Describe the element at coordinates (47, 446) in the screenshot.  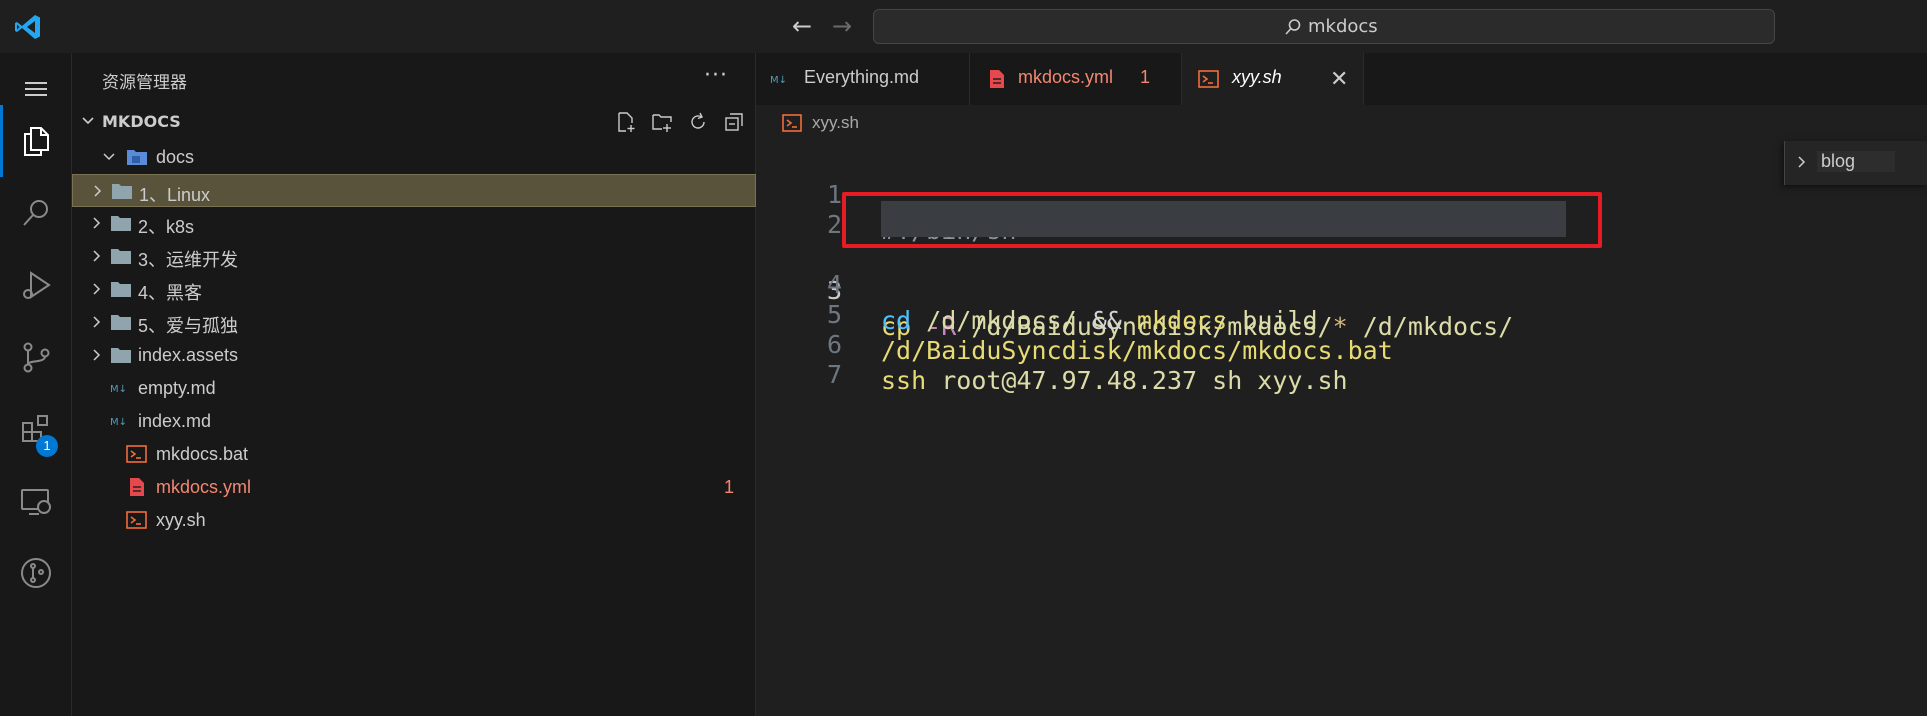
I see `extensions-badge: 1` at that location.